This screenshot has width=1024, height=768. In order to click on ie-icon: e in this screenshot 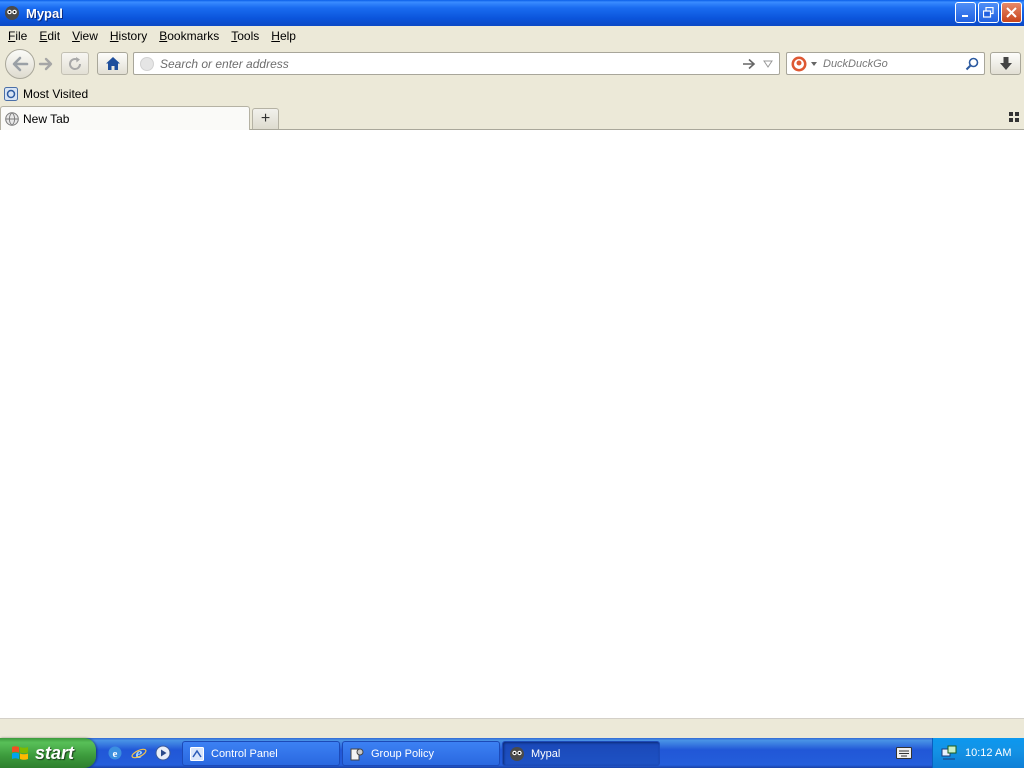, I will do `click(115, 753)`.